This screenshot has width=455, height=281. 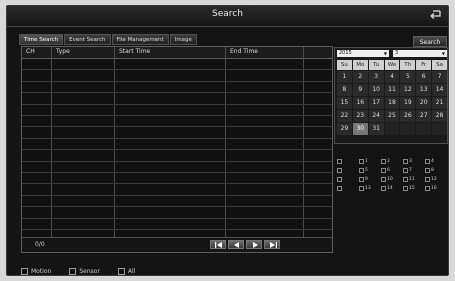 I want to click on calendar-day: 29, so click(x=344, y=129).